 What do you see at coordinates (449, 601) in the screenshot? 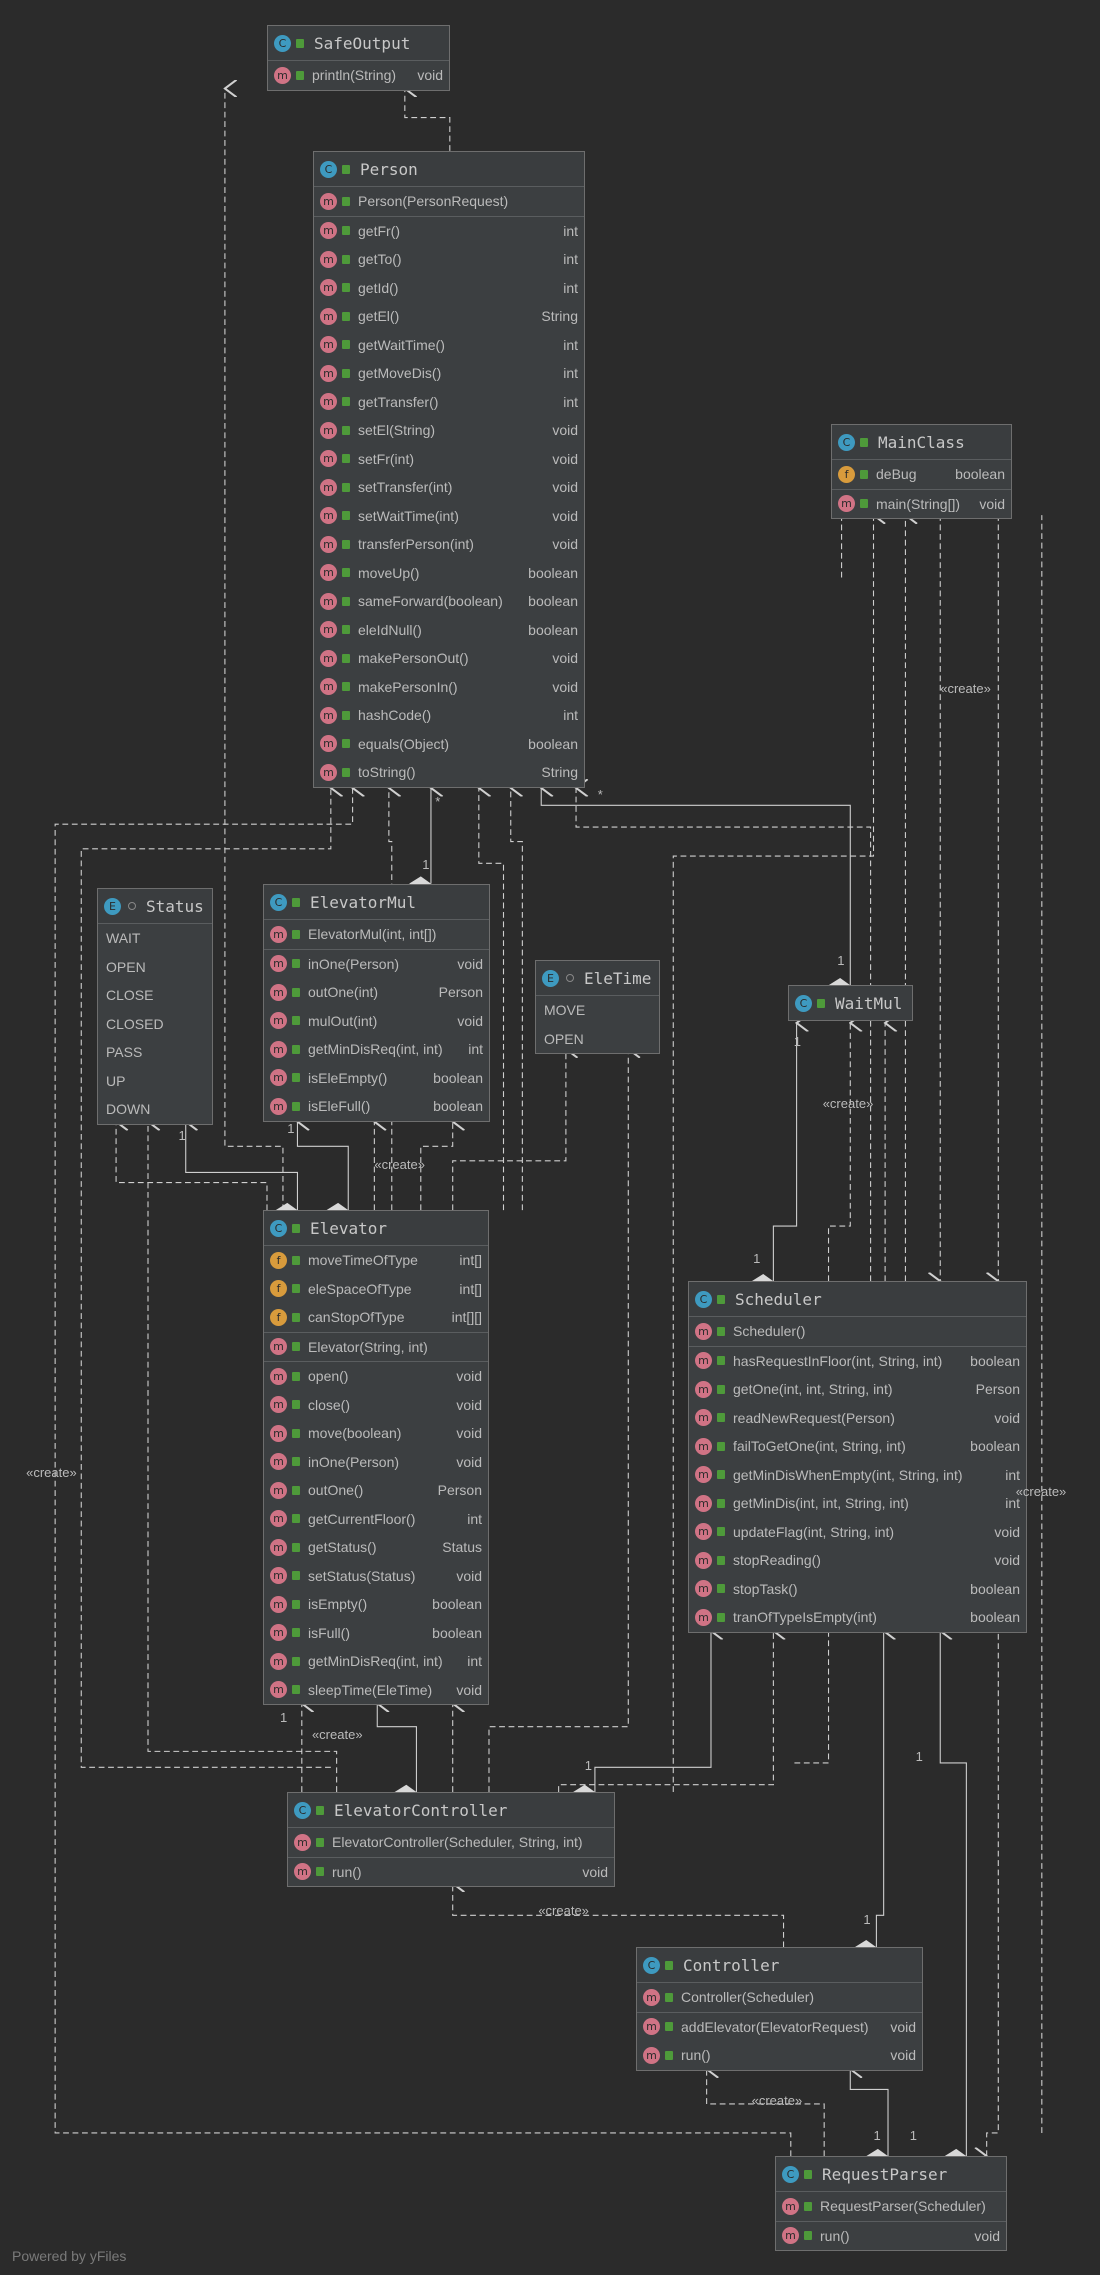
I see `method-row: m sameForward(boolean) boolean` at bounding box center [449, 601].